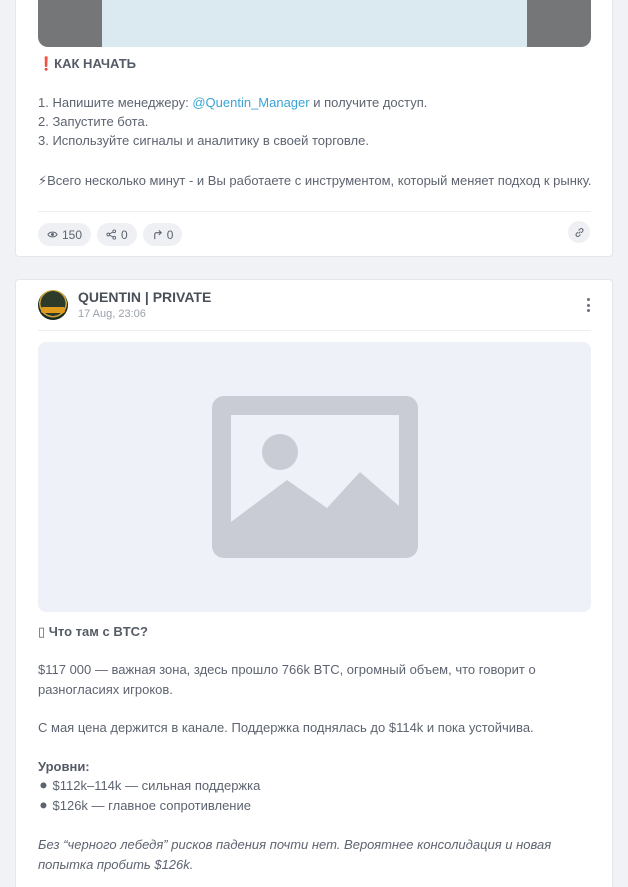  I want to click on post-media, so click(314, 23).